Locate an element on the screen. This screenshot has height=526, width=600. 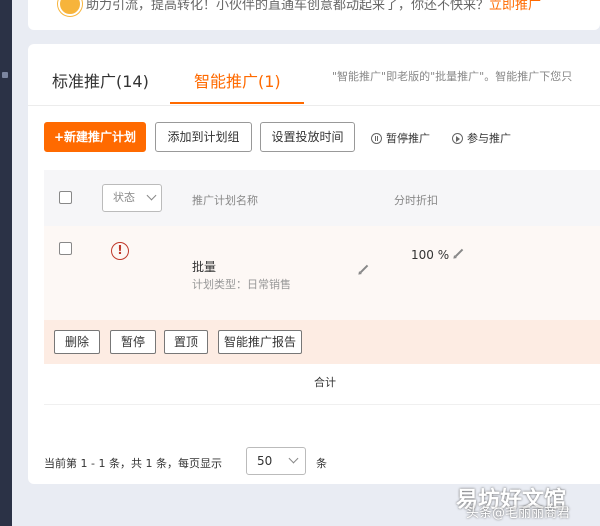
join-promotion-button: 参与推广 is located at coordinates (481, 138).